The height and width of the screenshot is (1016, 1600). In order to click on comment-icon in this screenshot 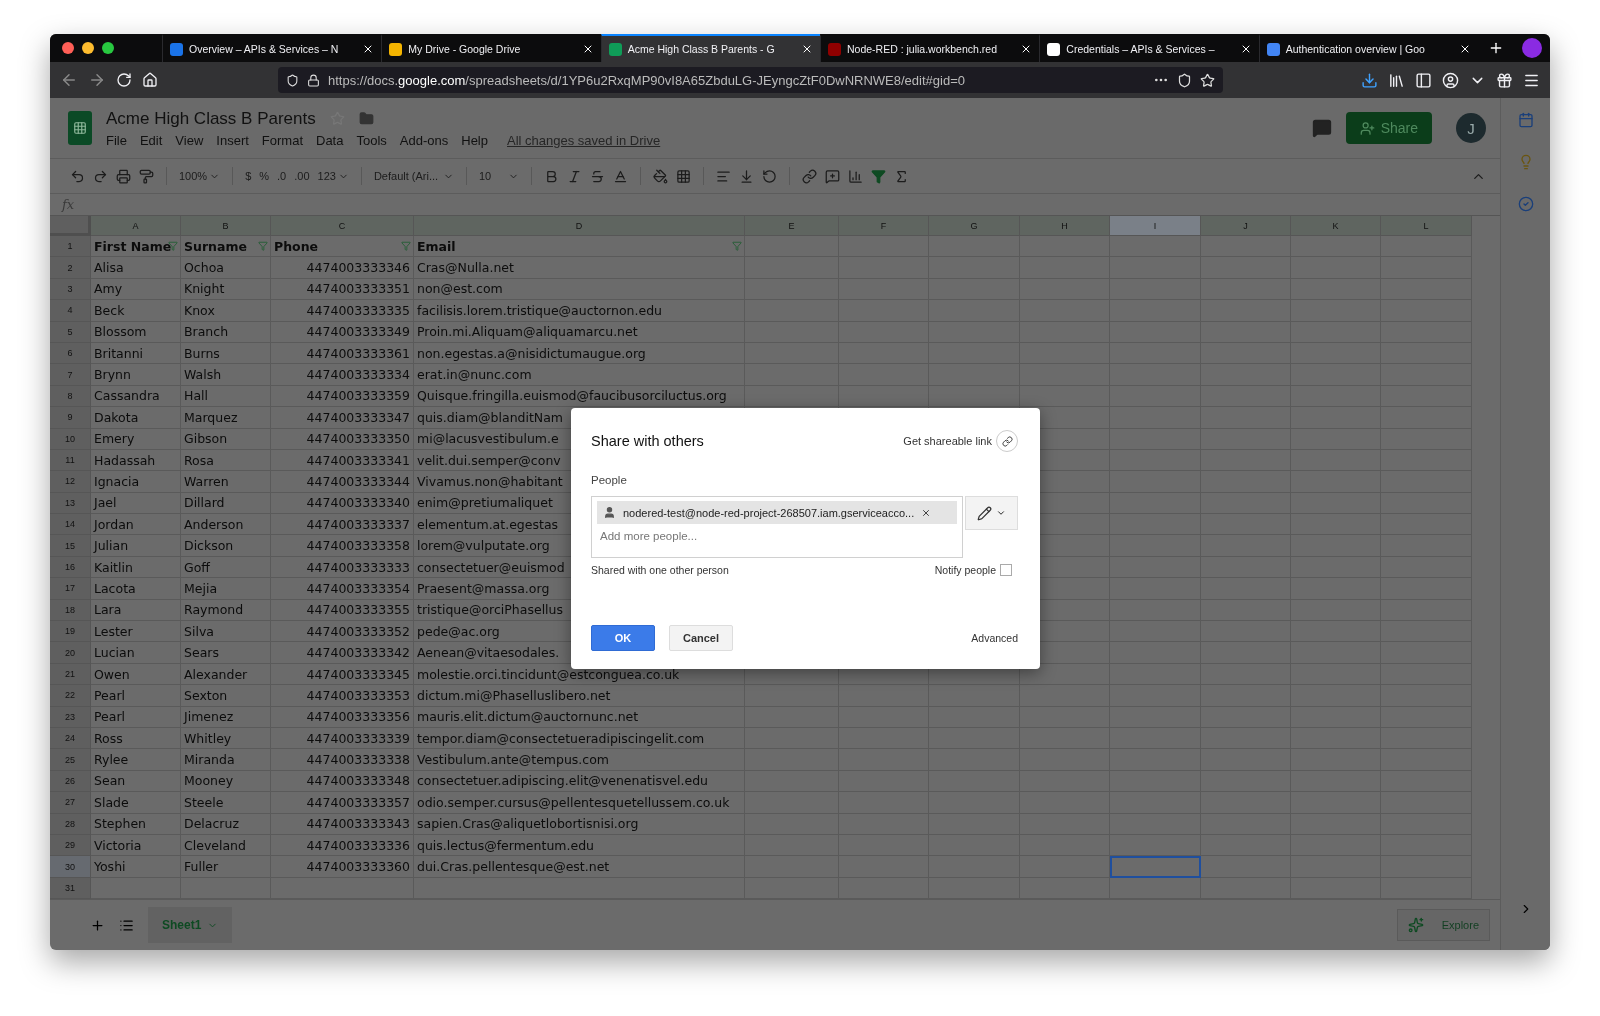, I will do `click(1321, 128)`.